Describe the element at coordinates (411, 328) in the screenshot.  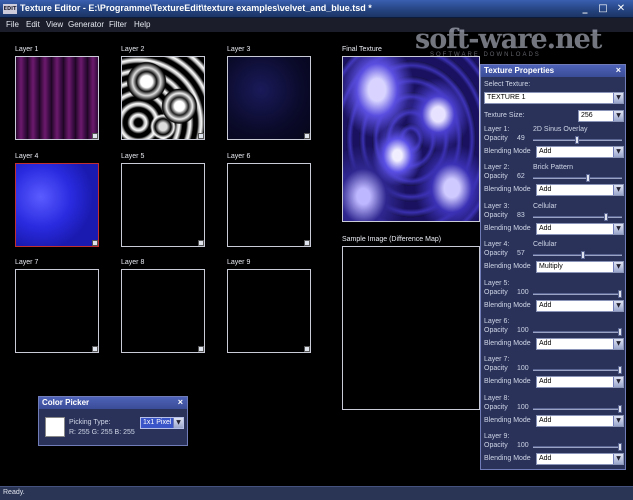
I see `sample-image-preview` at that location.